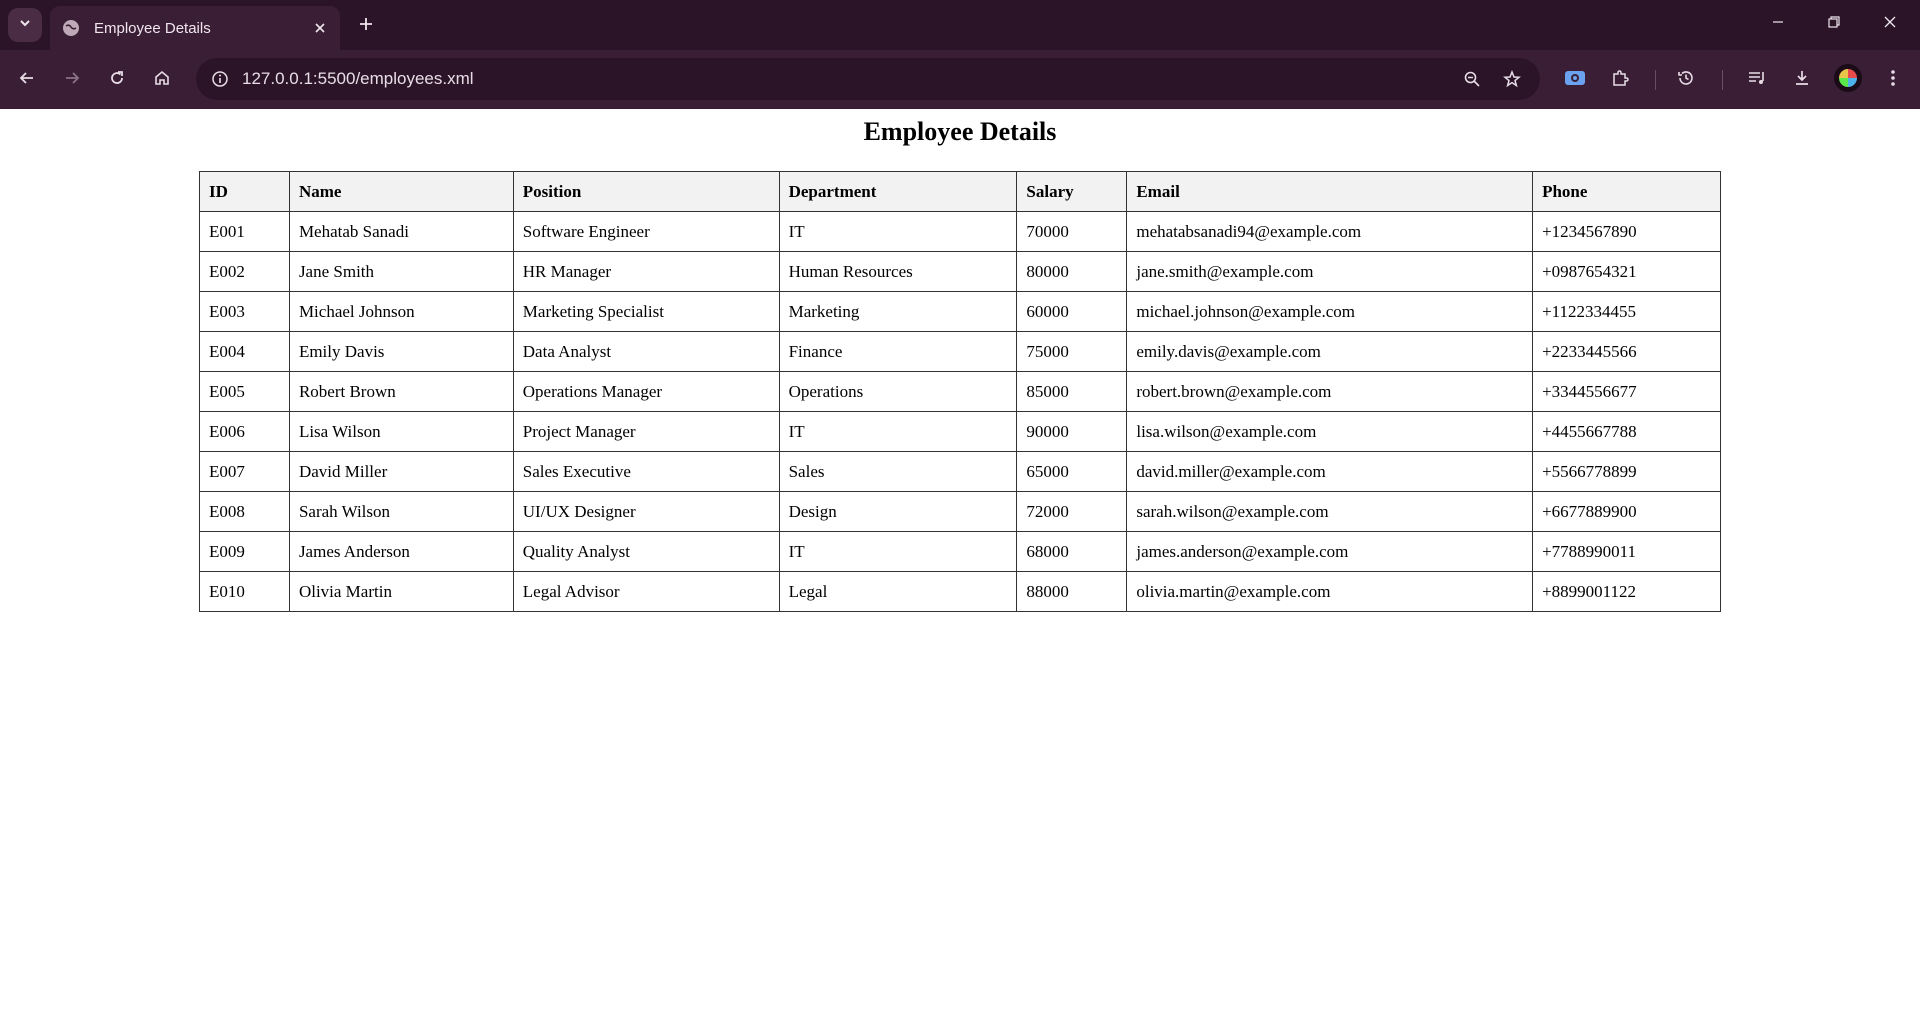 The height and width of the screenshot is (1020, 1920). Describe the element at coordinates (1330, 551) in the screenshot. I see `cell-email: james.anderson@example.com` at that location.